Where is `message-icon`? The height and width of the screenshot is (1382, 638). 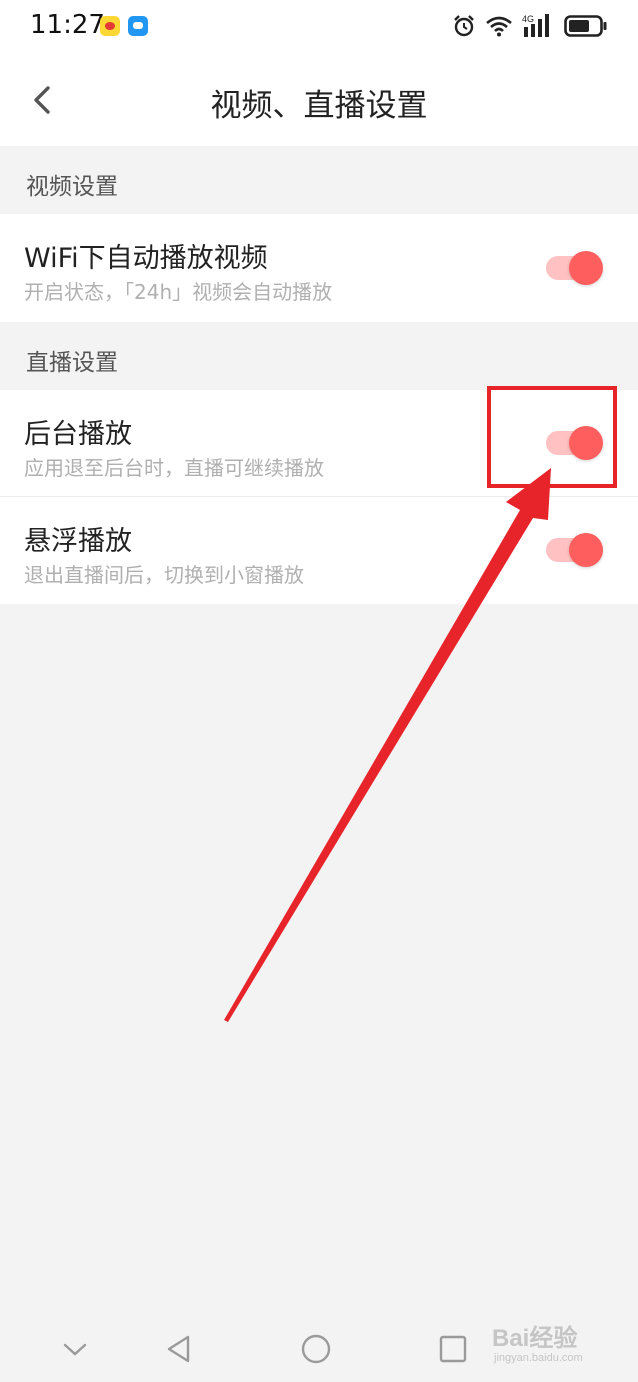
message-icon is located at coordinates (138, 26).